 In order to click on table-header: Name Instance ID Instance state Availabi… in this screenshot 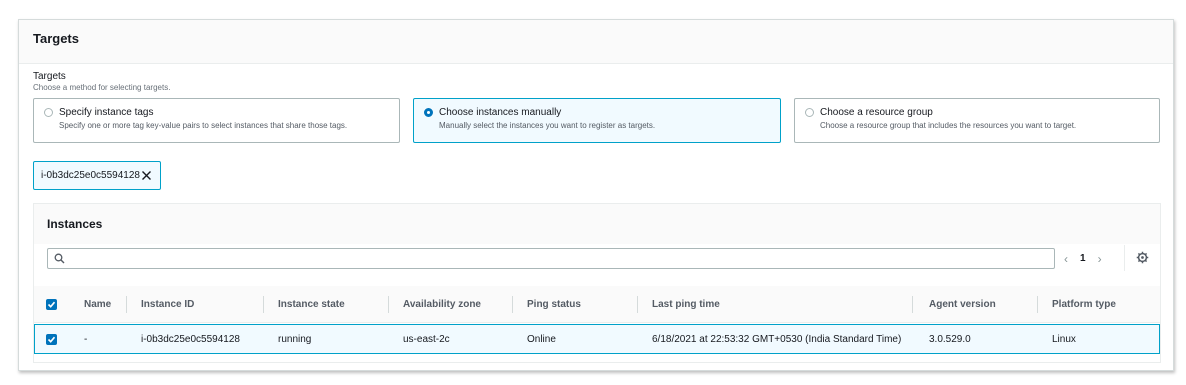, I will do `click(597, 304)`.